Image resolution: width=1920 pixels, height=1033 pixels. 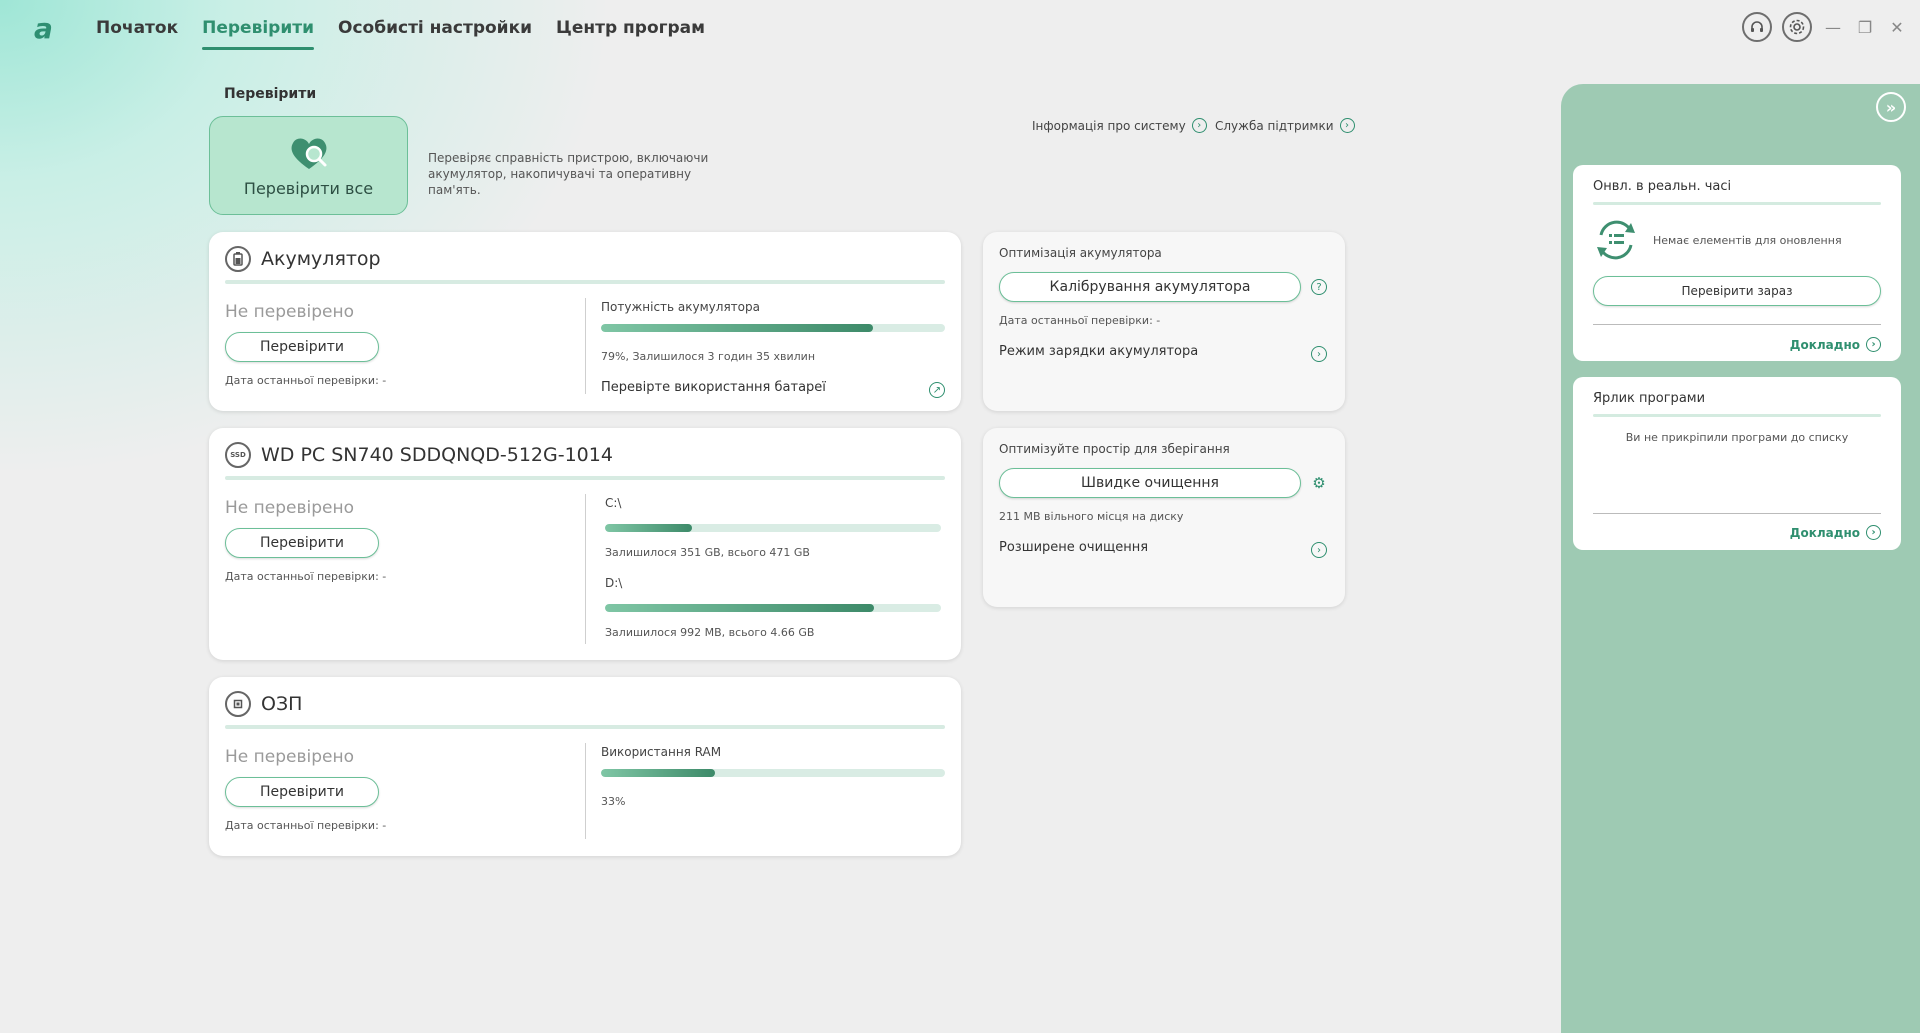 I want to click on drive-c-bar, so click(x=773, y=528).